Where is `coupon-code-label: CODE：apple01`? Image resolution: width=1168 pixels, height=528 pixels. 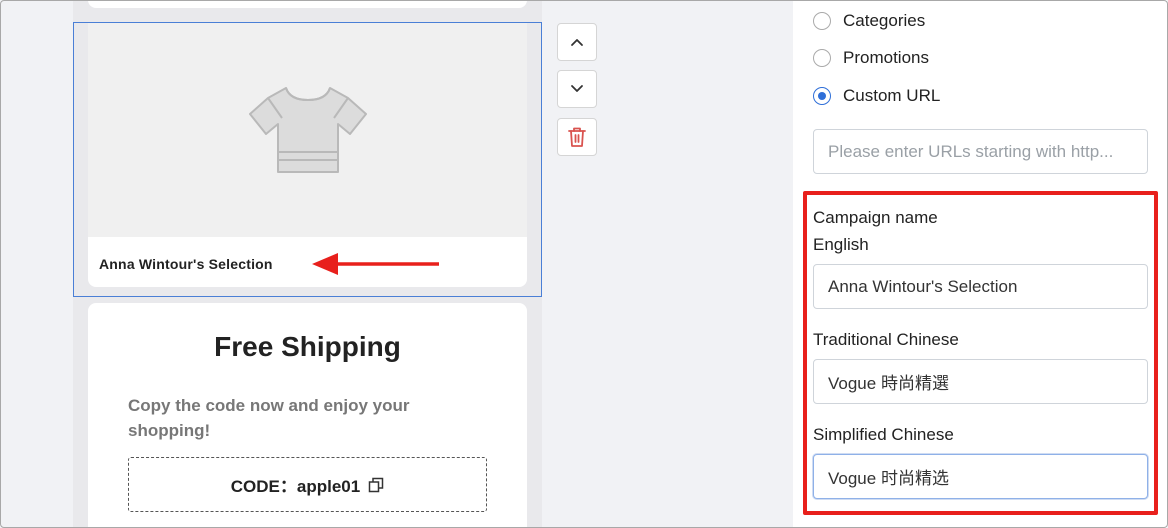 coupon-code-label: CODE：apple01 is located at coordinates (295, 486).